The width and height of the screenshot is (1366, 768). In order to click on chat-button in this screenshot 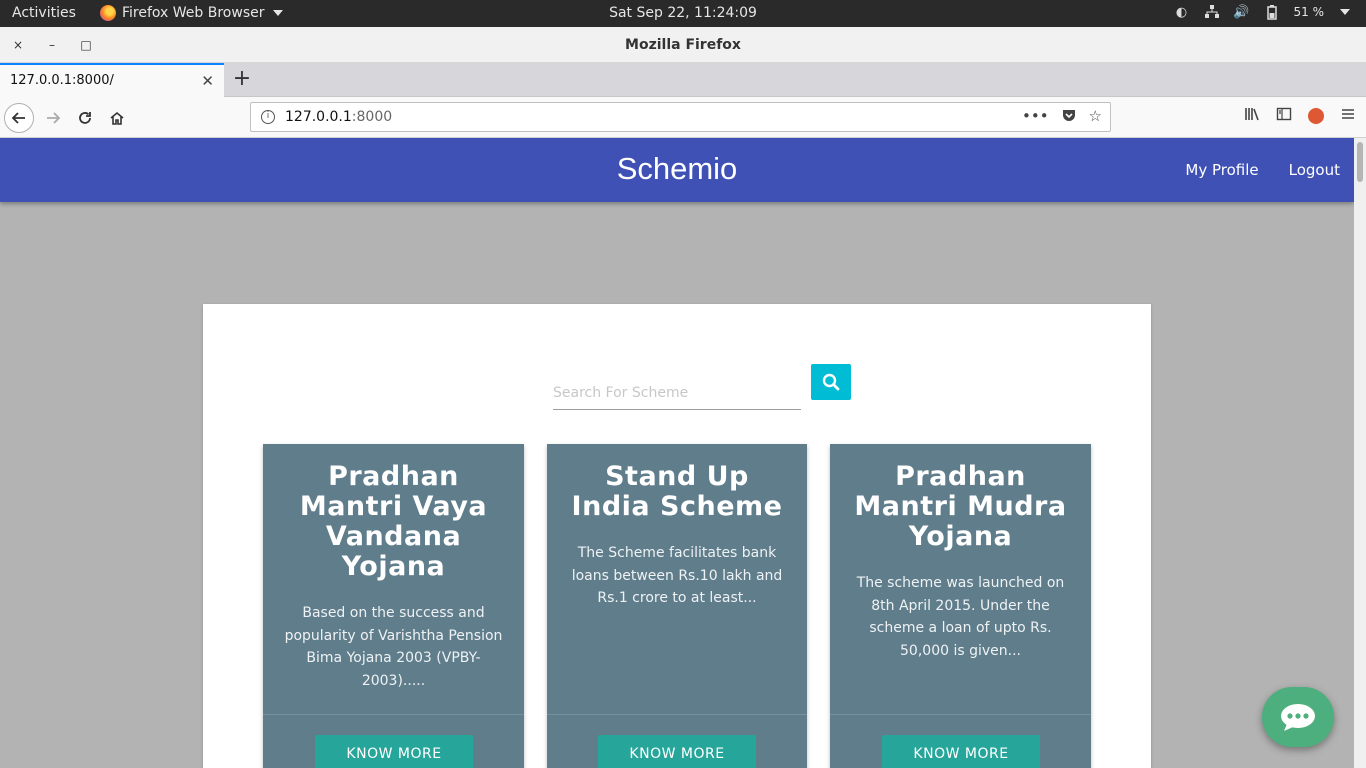, I will do `click(1298, 717)`.